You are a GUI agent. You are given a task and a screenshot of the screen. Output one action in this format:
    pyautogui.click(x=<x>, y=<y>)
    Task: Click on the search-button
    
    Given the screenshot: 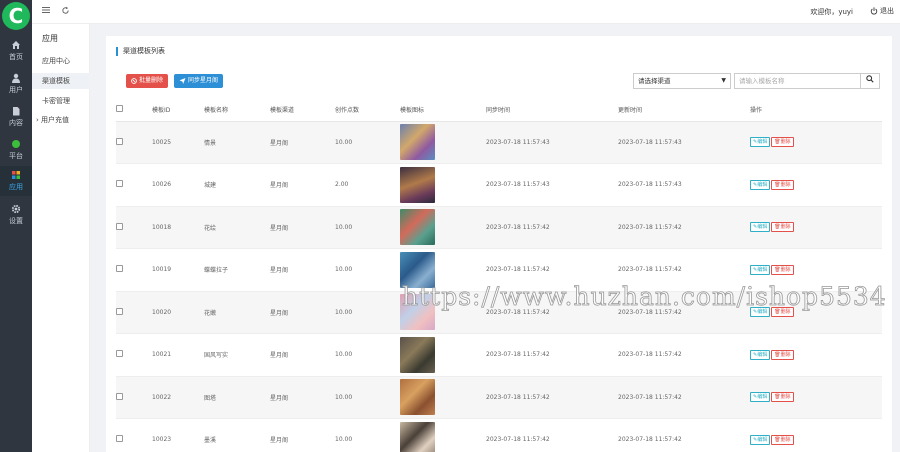 What is the action you would take?
    pyautogui.click(x=870, y=81)
    